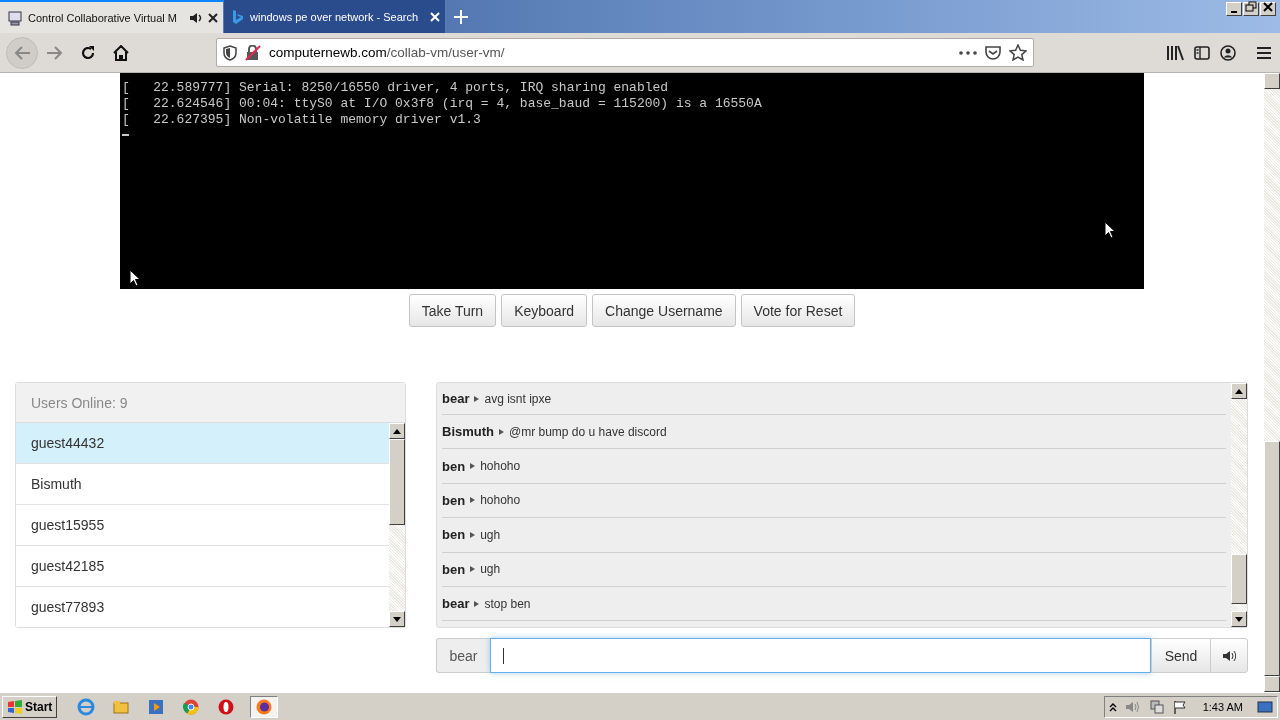  What do you see at coordinates (156, 706) in the screenshot?
I see `media-player-icon` at bounding box center [156, 706].